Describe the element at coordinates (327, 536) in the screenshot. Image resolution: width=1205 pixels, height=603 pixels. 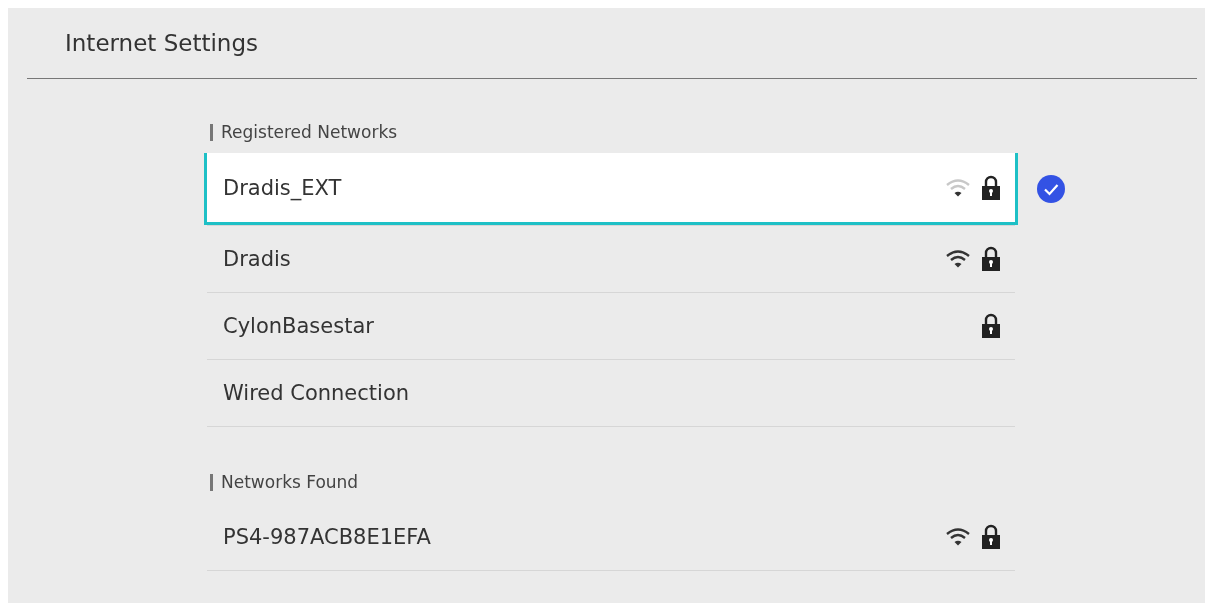
I see `network-name: PS4-987ACB8E1EFA` at that location.